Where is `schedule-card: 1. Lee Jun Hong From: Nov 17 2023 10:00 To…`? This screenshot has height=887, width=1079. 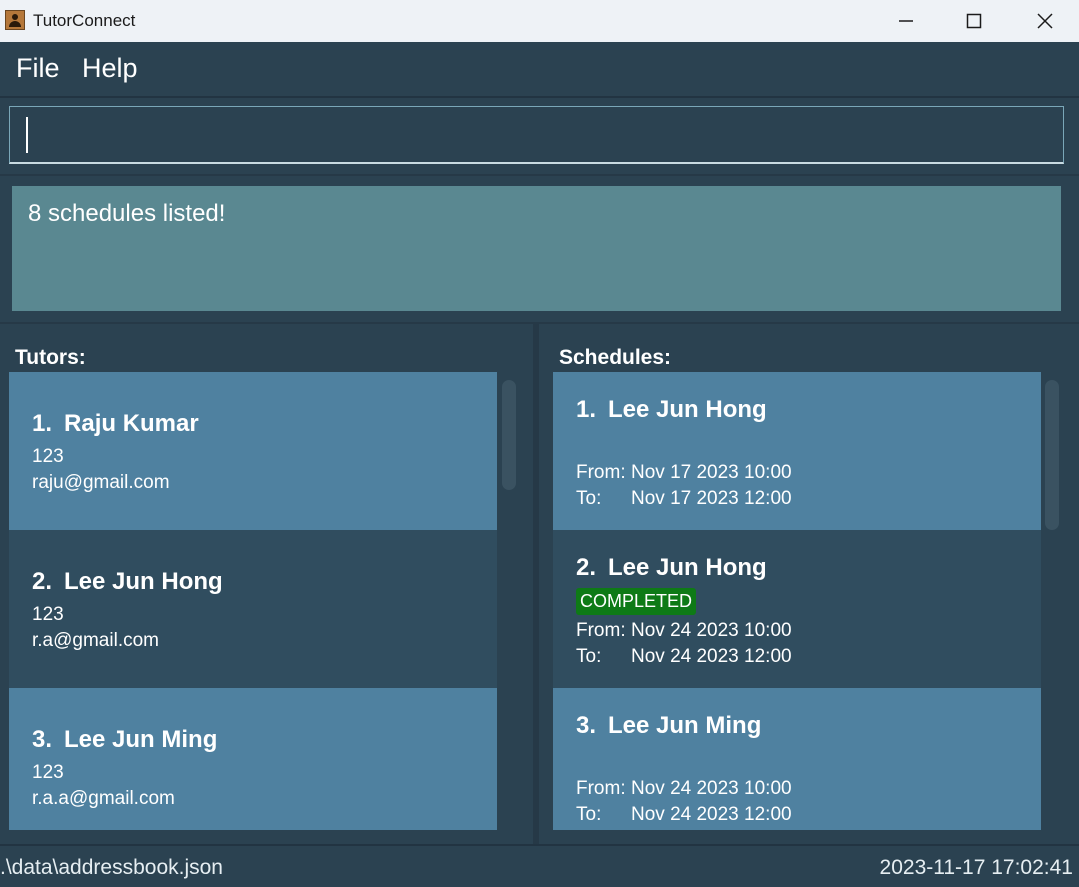 schedule-card: 1. Lee Jun Hong From: Nov 17 2023 10:00 To… is located at coordinates (797, 451).